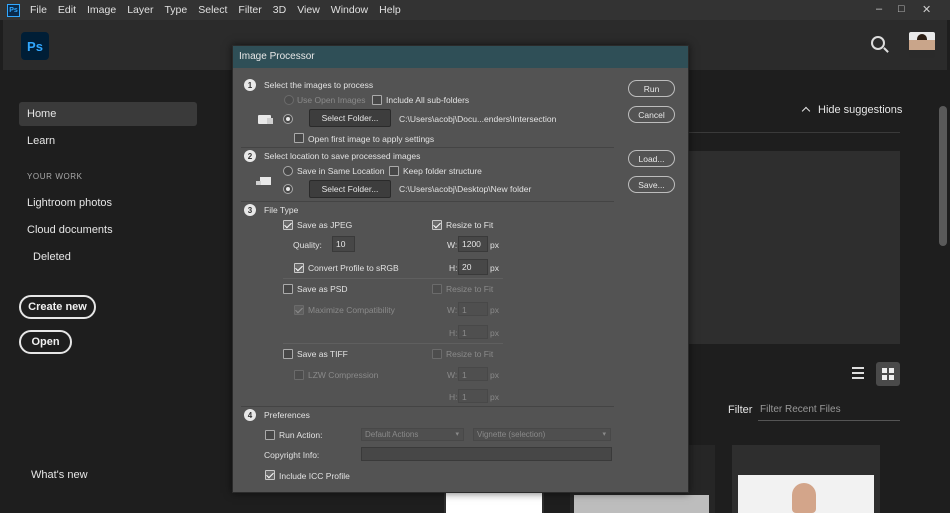  I want to click on save-as-jpeg-label: Save as JPEG, so click(325, 225).